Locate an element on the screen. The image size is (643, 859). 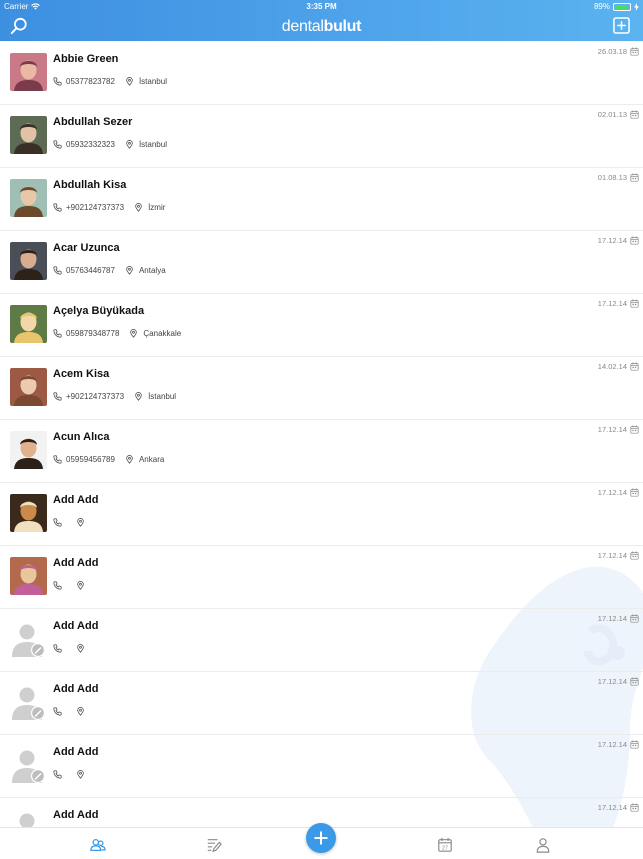
patient-phone: 05932332323 is located at coordinates (90, 144).